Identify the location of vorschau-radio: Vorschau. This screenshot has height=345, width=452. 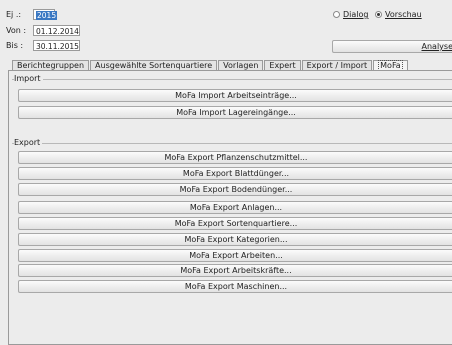
(398, 14).